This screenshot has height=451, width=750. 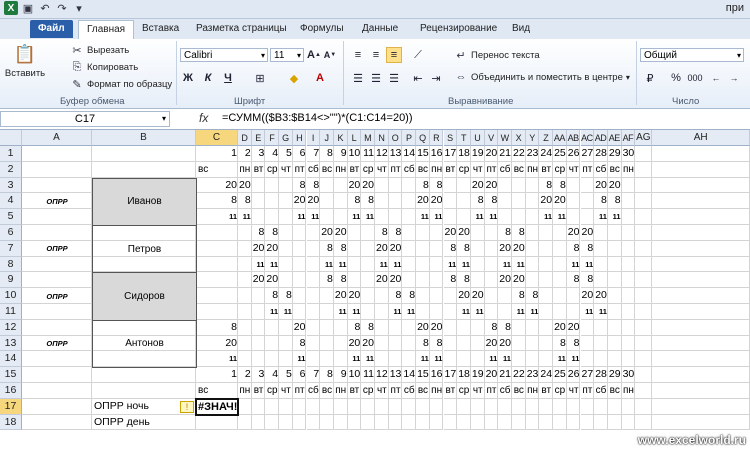 I want to click on employee-name-cell: Сидоров, so click(x=144, y=296).